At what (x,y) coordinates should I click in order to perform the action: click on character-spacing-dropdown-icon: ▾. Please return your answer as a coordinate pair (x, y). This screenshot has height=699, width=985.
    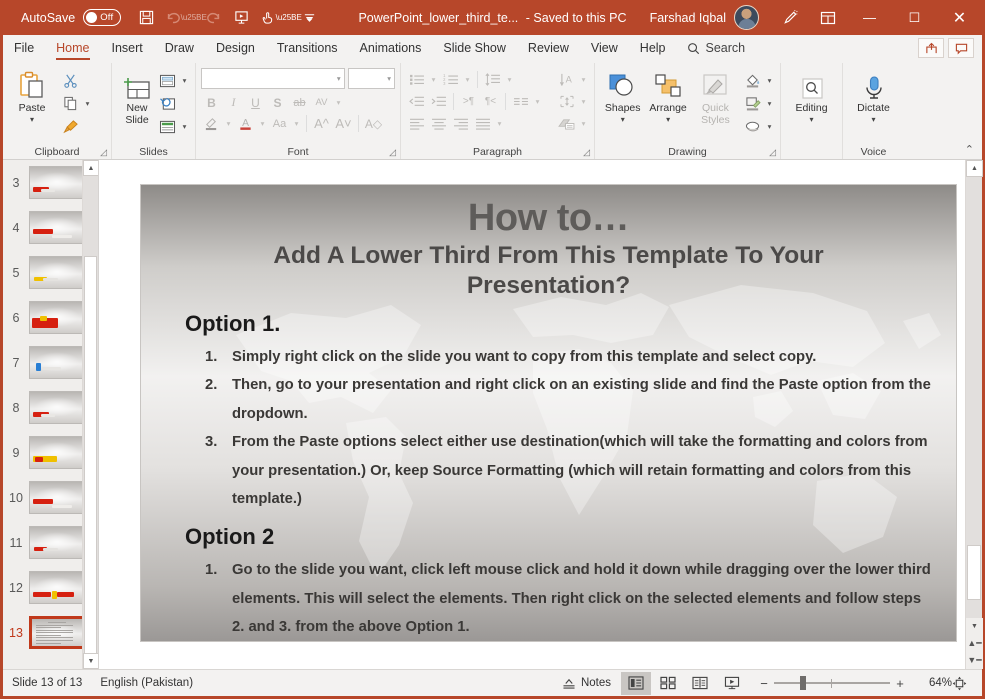
    Looking at the image, I should click on (338, 102).